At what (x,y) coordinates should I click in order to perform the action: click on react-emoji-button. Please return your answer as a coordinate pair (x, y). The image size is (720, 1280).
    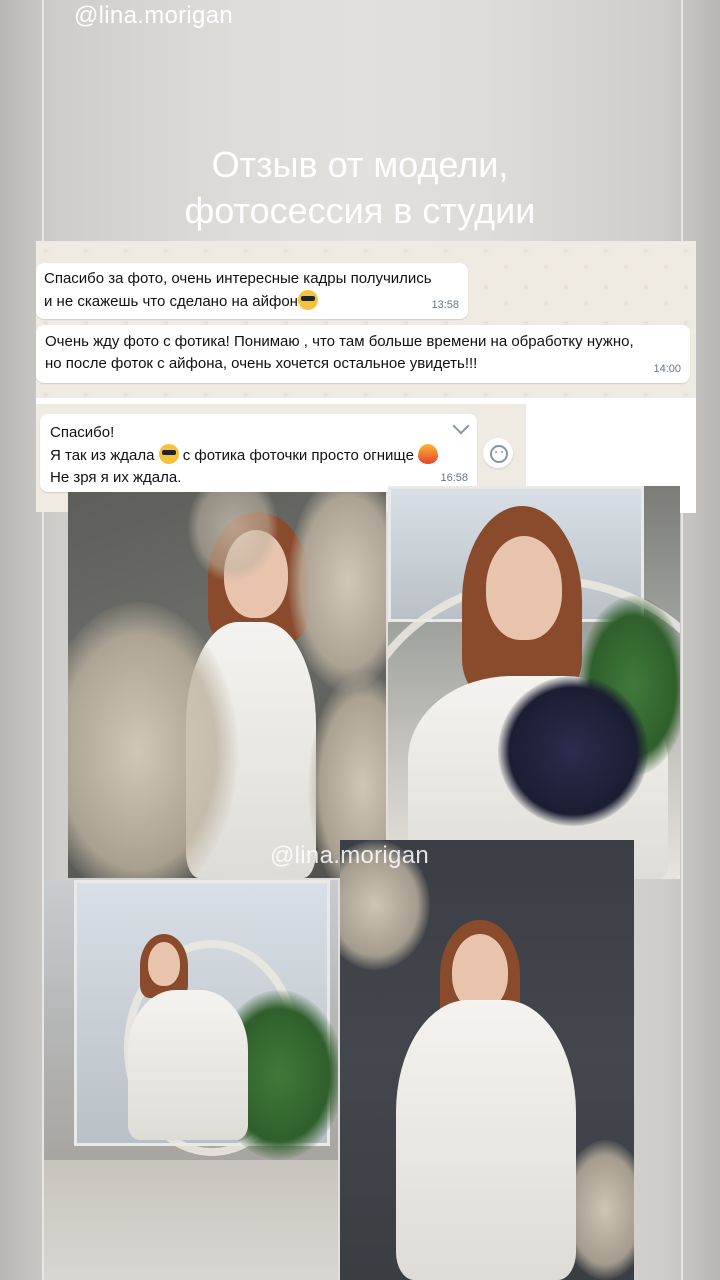
    Looking at the image, I should click on (498, 453).